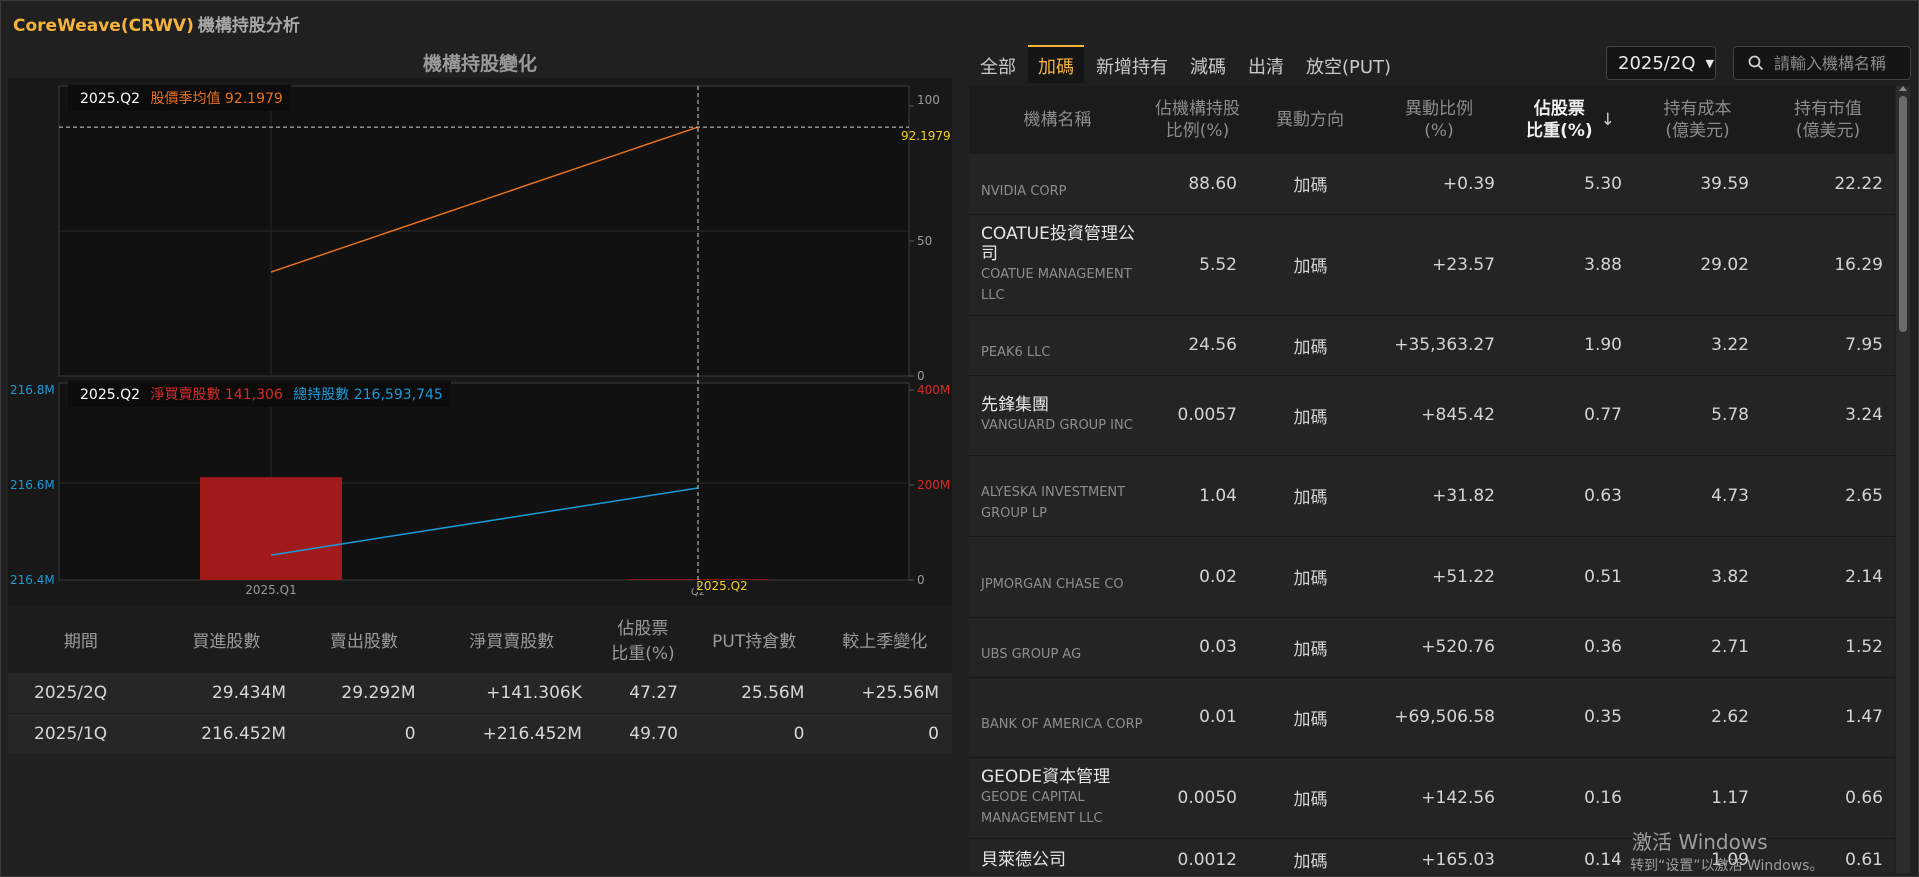  I want to click on holding-cost: 5.78, so click(1697, 415).